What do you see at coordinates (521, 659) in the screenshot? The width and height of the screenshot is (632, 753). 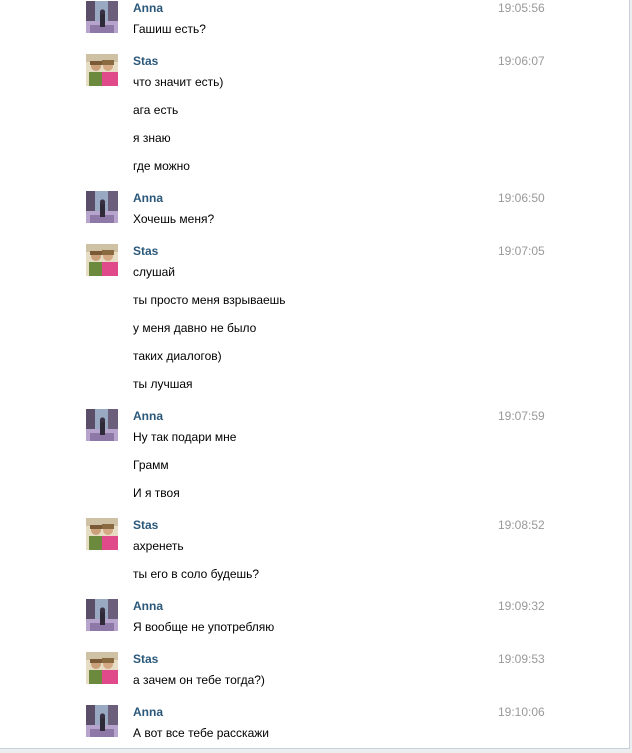 I see `message-timestamp: 19:09:53` at bounding box center [521, 659].